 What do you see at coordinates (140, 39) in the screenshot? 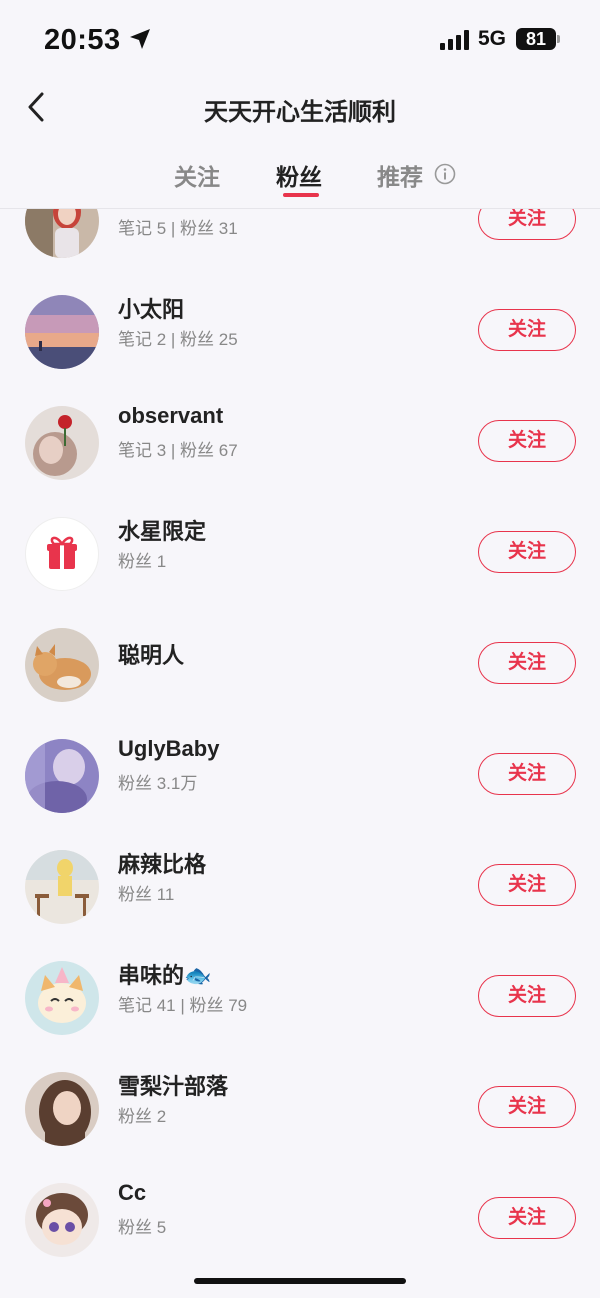
I see `location-arrow-icon` at bounding box center [140, 39].